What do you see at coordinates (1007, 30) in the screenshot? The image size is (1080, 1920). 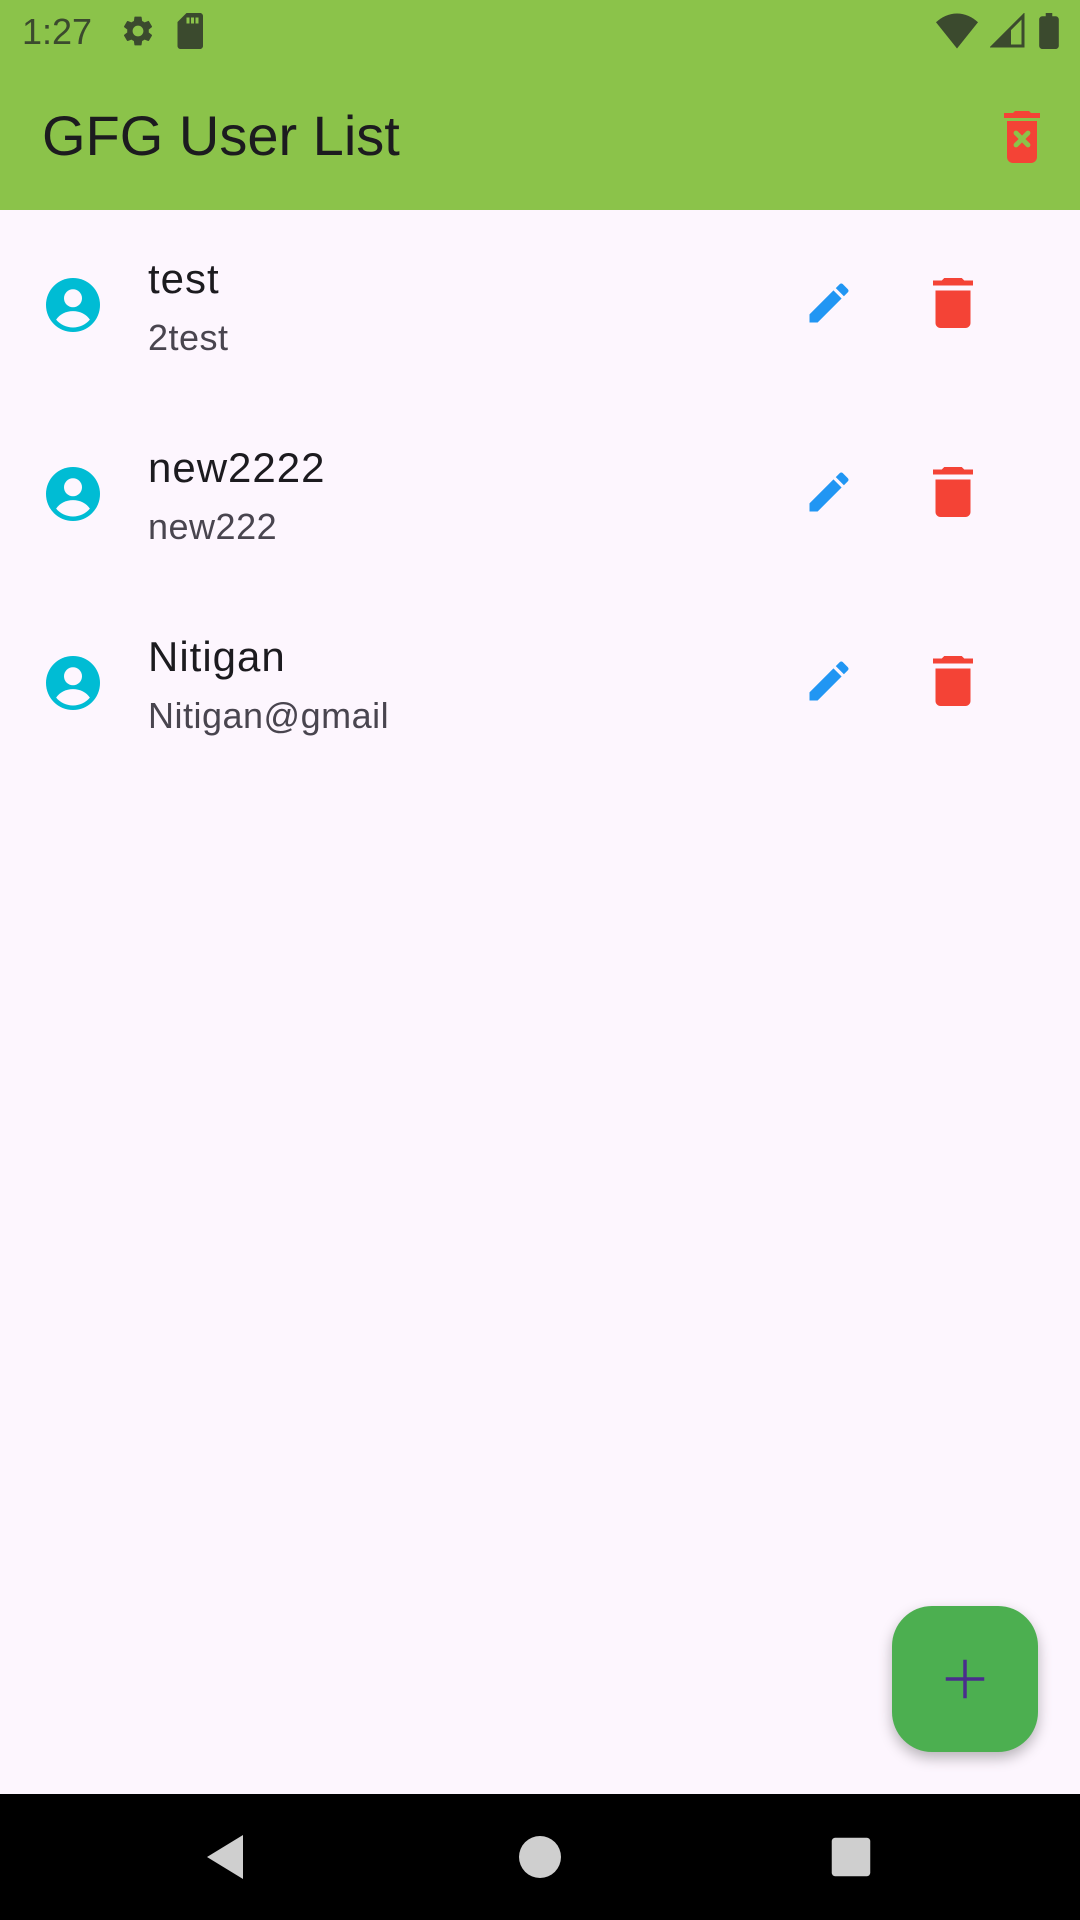 I see `cell-signal-icon` at bounding box center [1007, 30].